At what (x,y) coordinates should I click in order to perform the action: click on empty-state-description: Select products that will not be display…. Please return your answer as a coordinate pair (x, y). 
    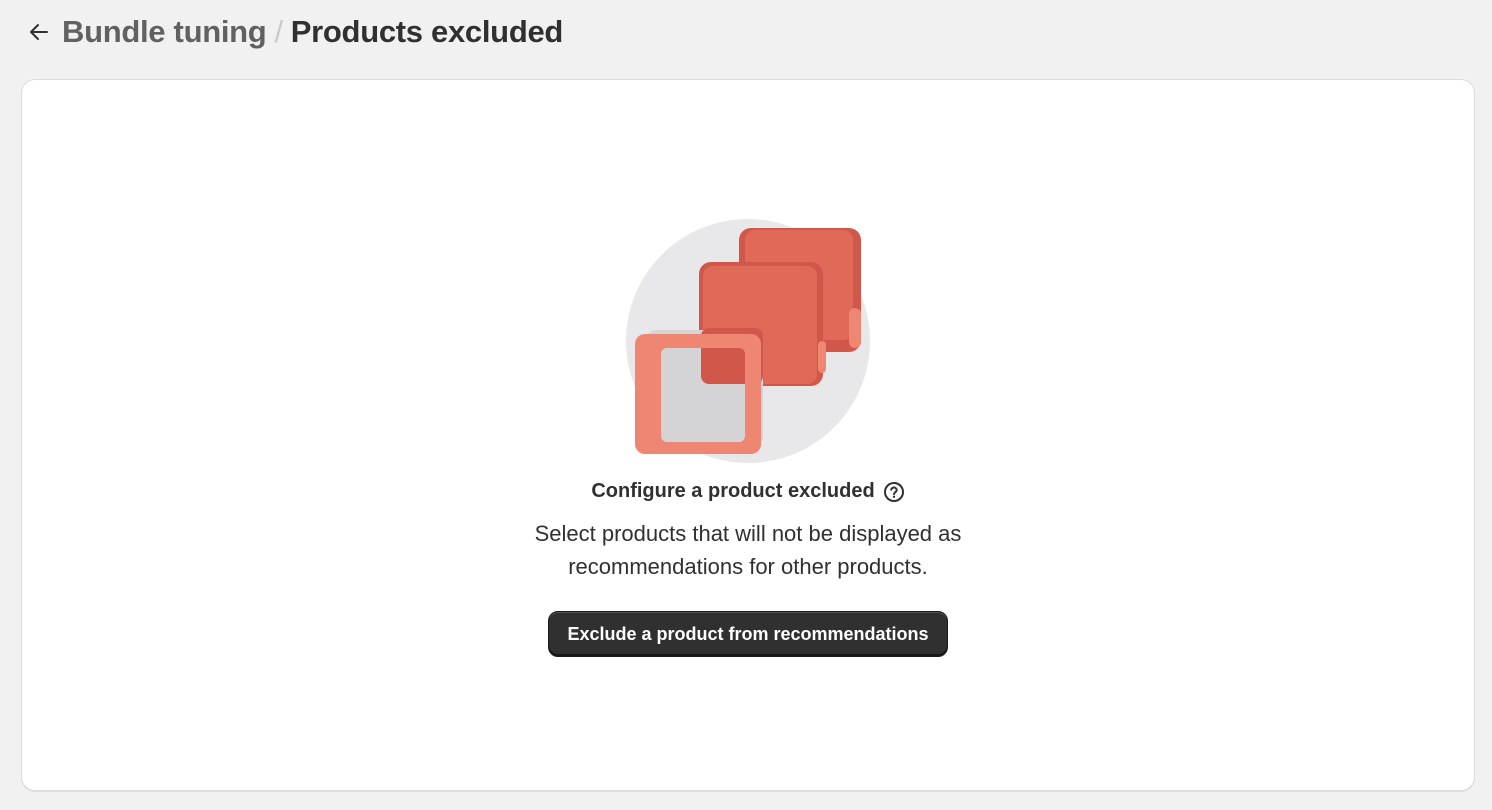
    Looking at the image, I should click on (748, 550).